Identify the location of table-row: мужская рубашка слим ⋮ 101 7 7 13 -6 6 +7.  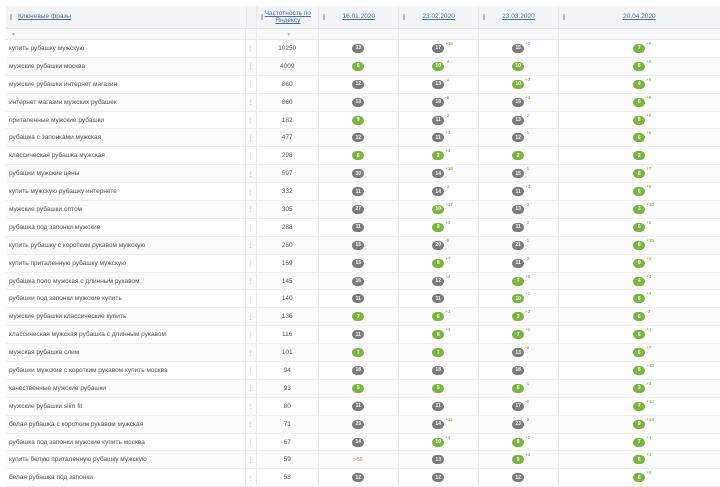
(363, 353).